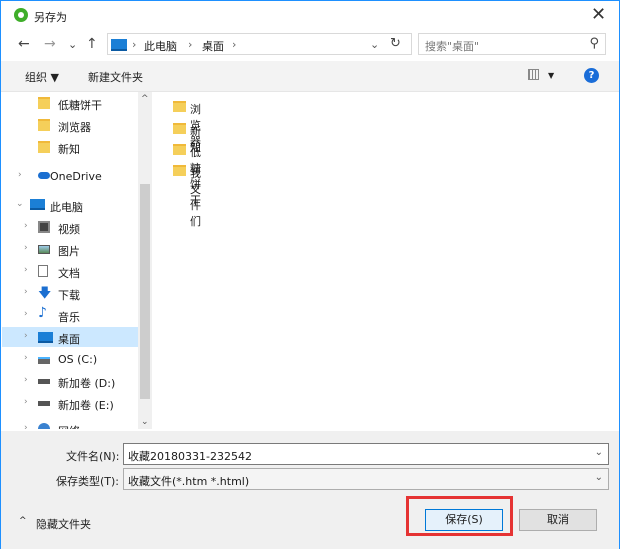 This screenshot has width=620, height=549. I want to click on view-options-arrow: ▼, so click(551, 75).